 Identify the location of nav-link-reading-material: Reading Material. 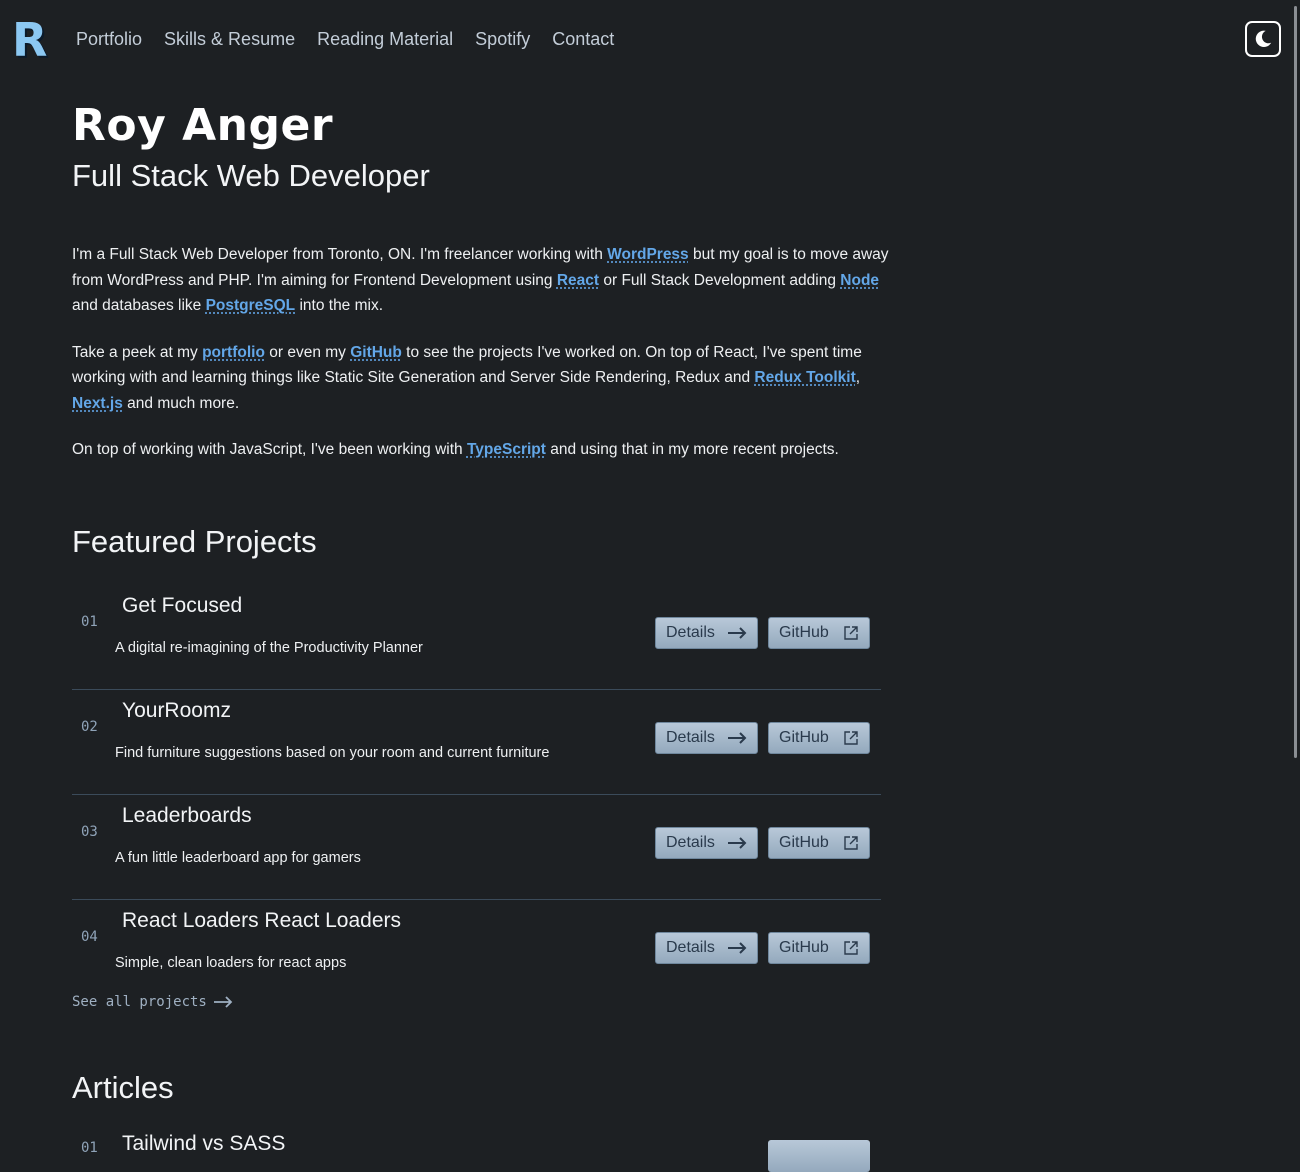
(385, 39).